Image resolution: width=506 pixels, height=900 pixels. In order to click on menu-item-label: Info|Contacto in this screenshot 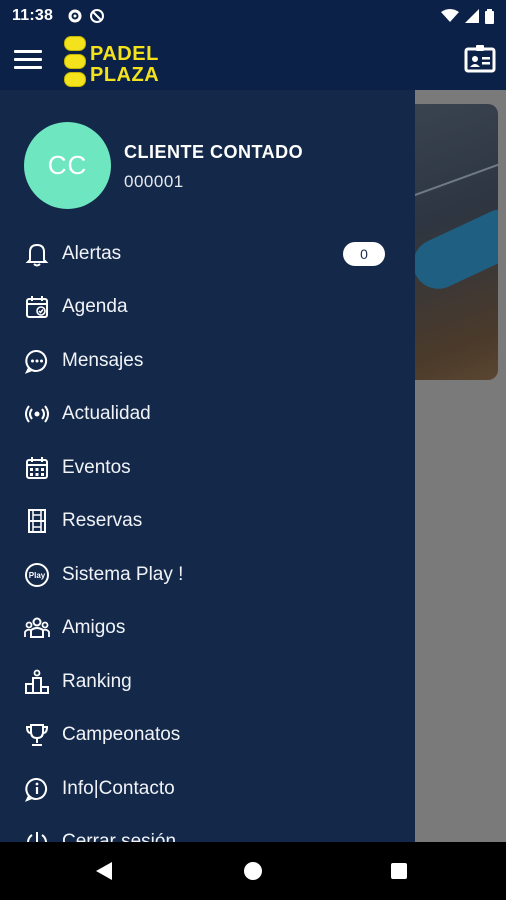, I will do `click(118, 788)`.